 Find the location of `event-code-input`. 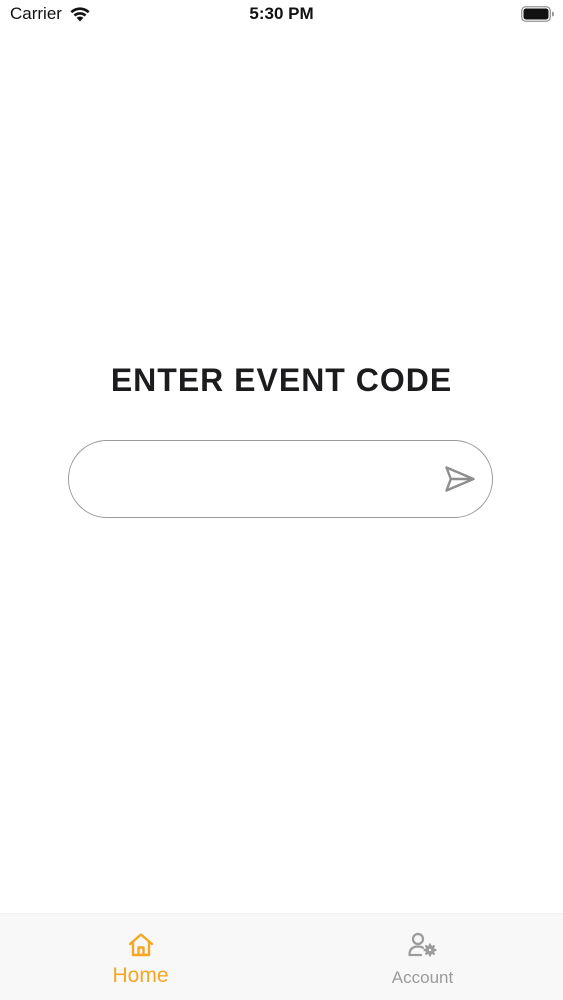

event-code-input is located at coordinates (263, 479).